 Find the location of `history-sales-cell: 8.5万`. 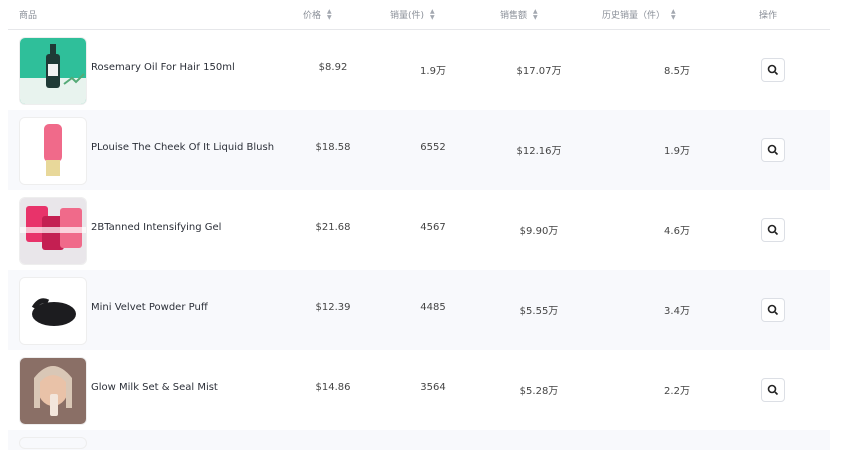

history-sales-cell: 8.5万 is located at coordinates (677, 71).